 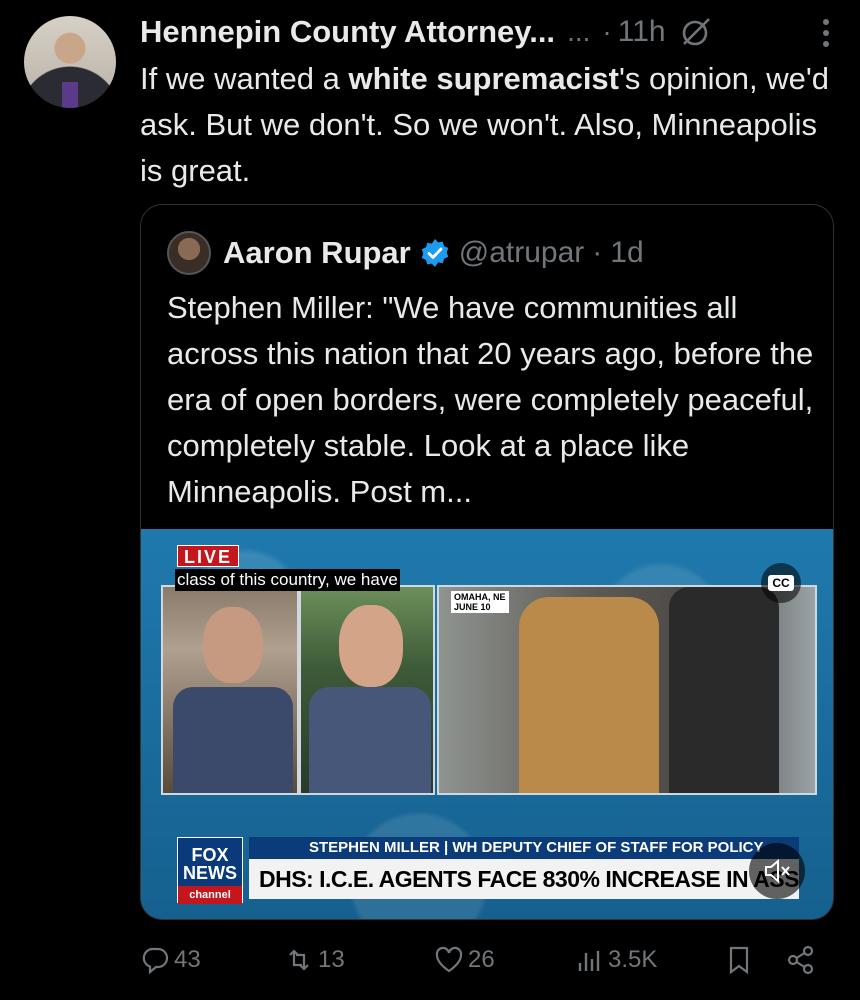 I want to click on anchor-head, so click(x=233, y=645).